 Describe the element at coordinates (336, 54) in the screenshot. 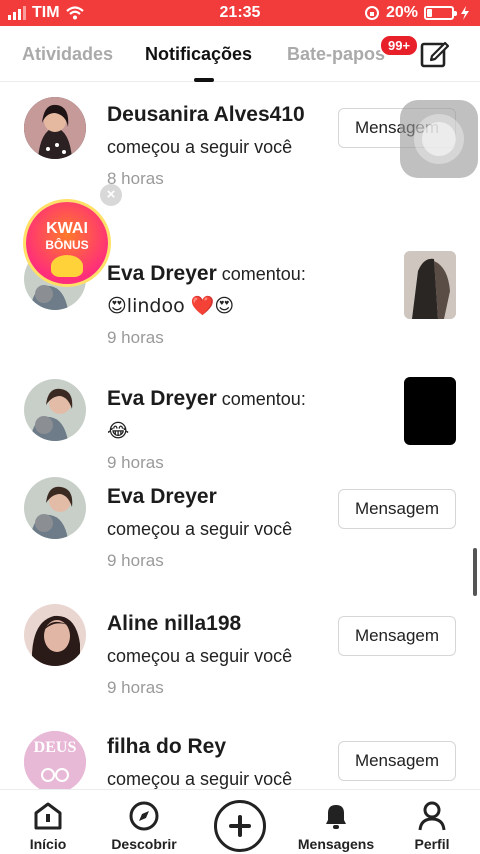

I see `tab-bate-papos: Bate-papos` at that location.